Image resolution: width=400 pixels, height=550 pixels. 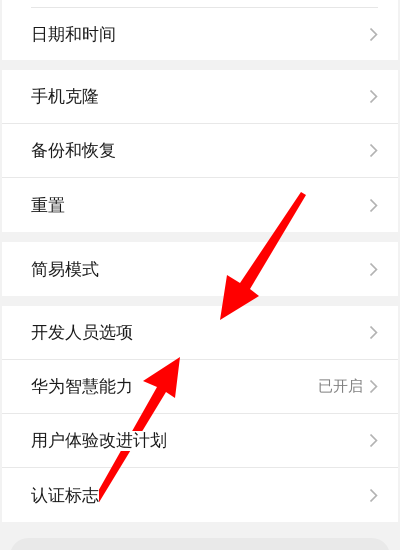 I want to click on row-value: 已开启, so click(x=340, y=386).